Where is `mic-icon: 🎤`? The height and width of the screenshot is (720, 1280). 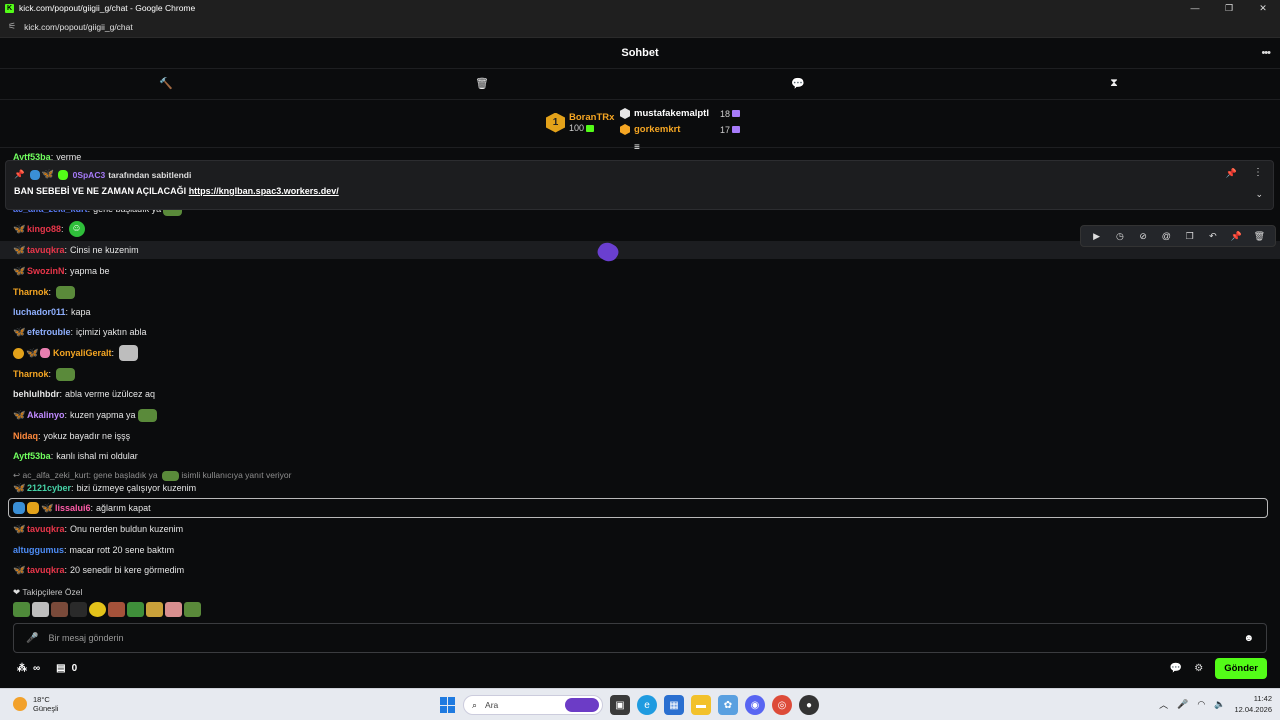 mic-icon: 🎤 is located at coordinates (32, 638).